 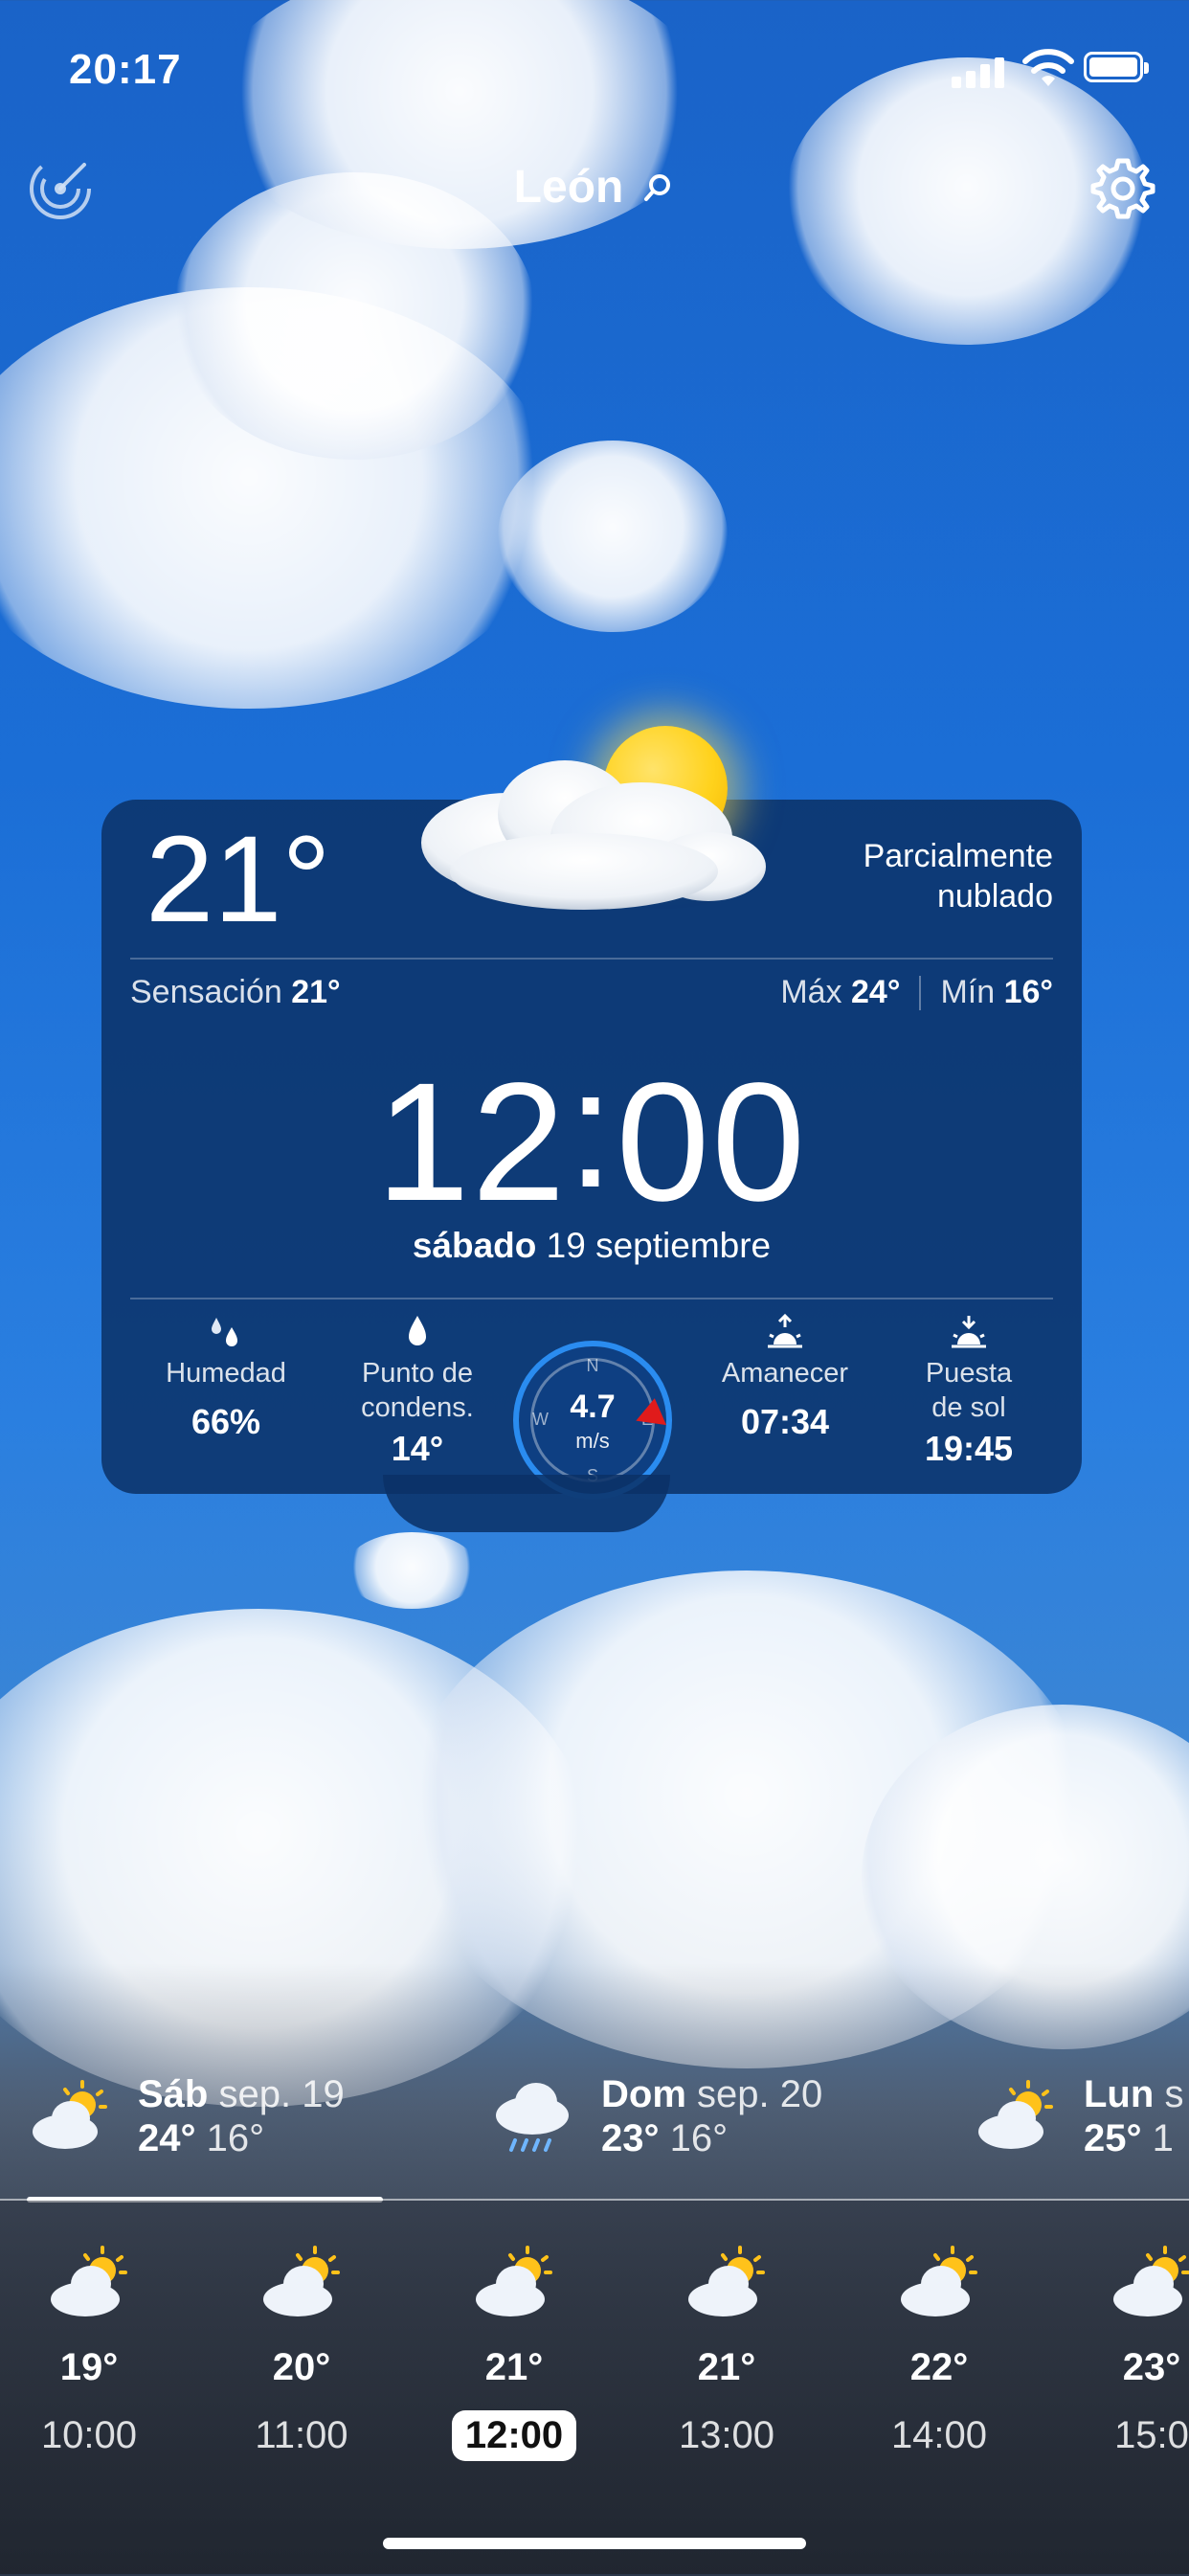 What do you see at coordinates (630, 2138) in the screenshot?
I see `day-max: 23°` at bounding box center [630, 2138].